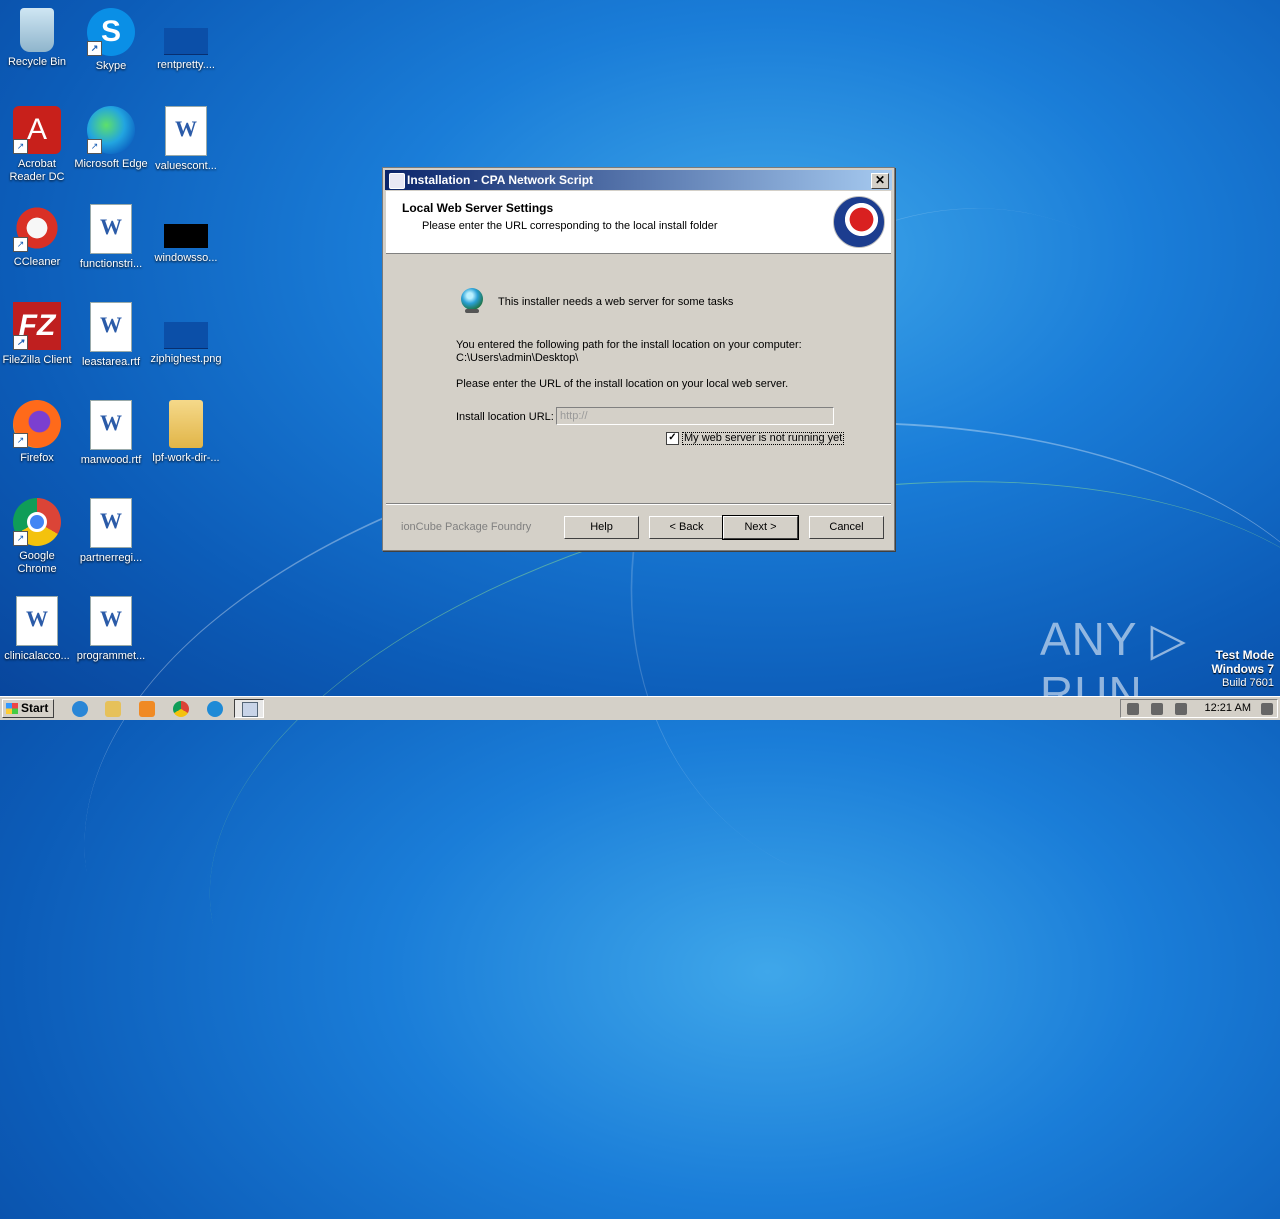 This screenshot has height=1219, width=1280. I want to click on test-mode-notice: Test Mode Windows 7 Build 7601, so click(1242, 669).